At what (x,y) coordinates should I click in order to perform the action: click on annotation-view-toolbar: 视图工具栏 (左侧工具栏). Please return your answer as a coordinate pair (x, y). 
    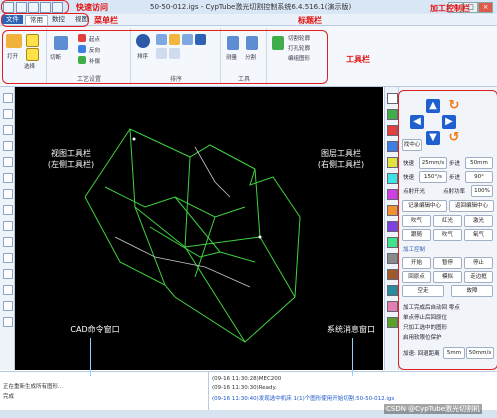
    Looking at the image, I should click on (71, 159).